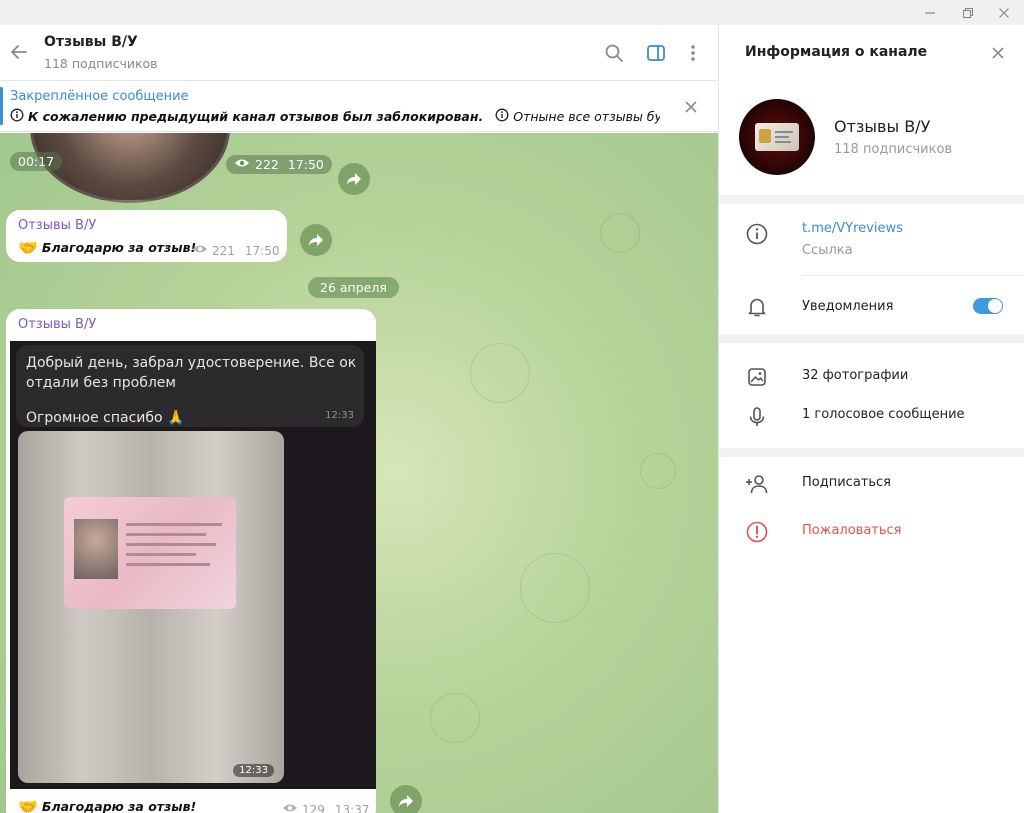 The height and width of the screenshot is (813, 1024). I want to click on channel-avatar, so click(777, 137).